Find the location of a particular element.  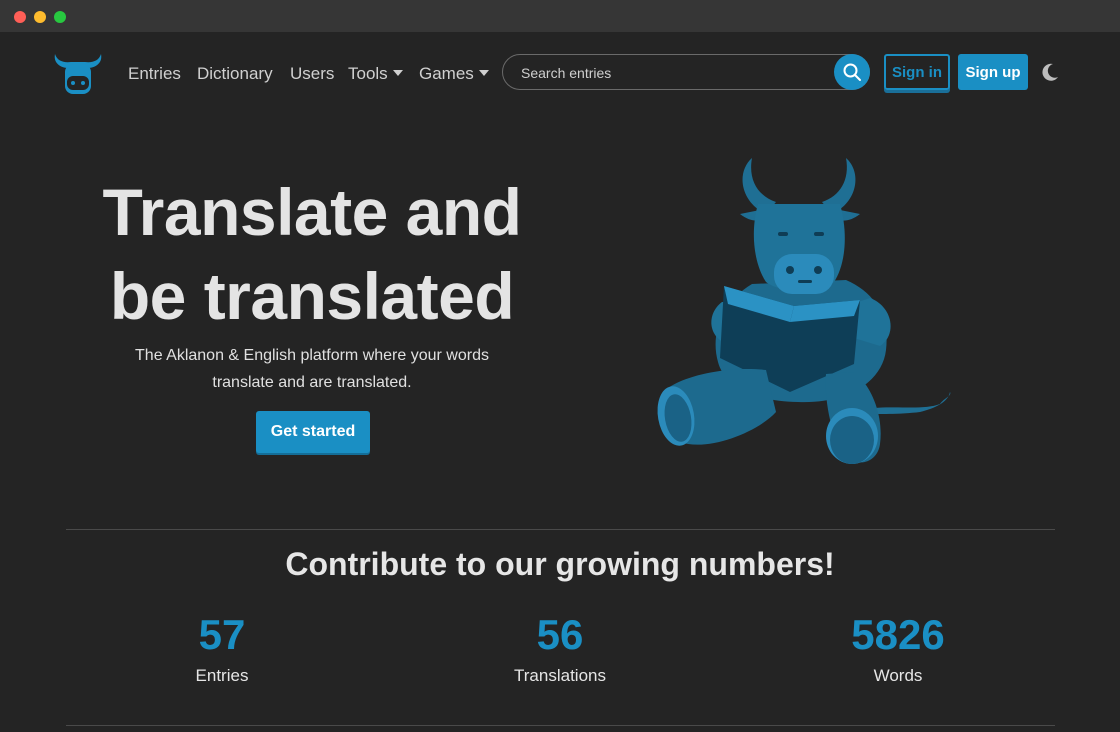

nav-dictionary-link: Dictionary is located at coordinates (235, 74).